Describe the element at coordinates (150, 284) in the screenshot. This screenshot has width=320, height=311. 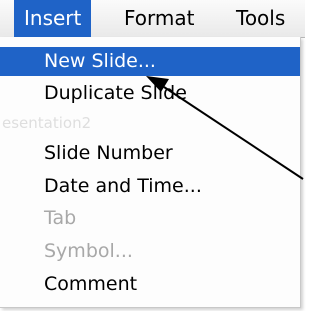
I see `menu-item-comment: Comment` at that location.